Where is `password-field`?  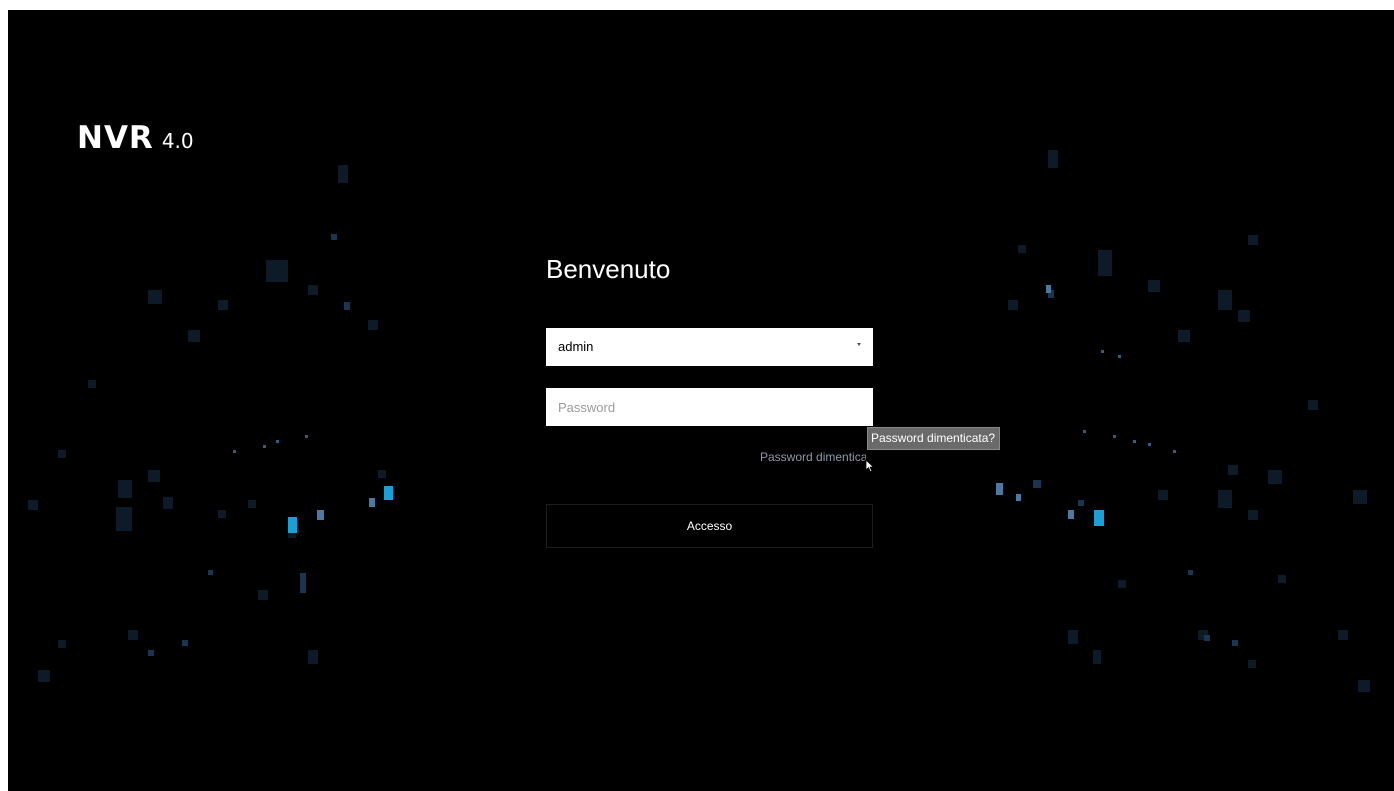
password-field is located at coordinates (709, 407).